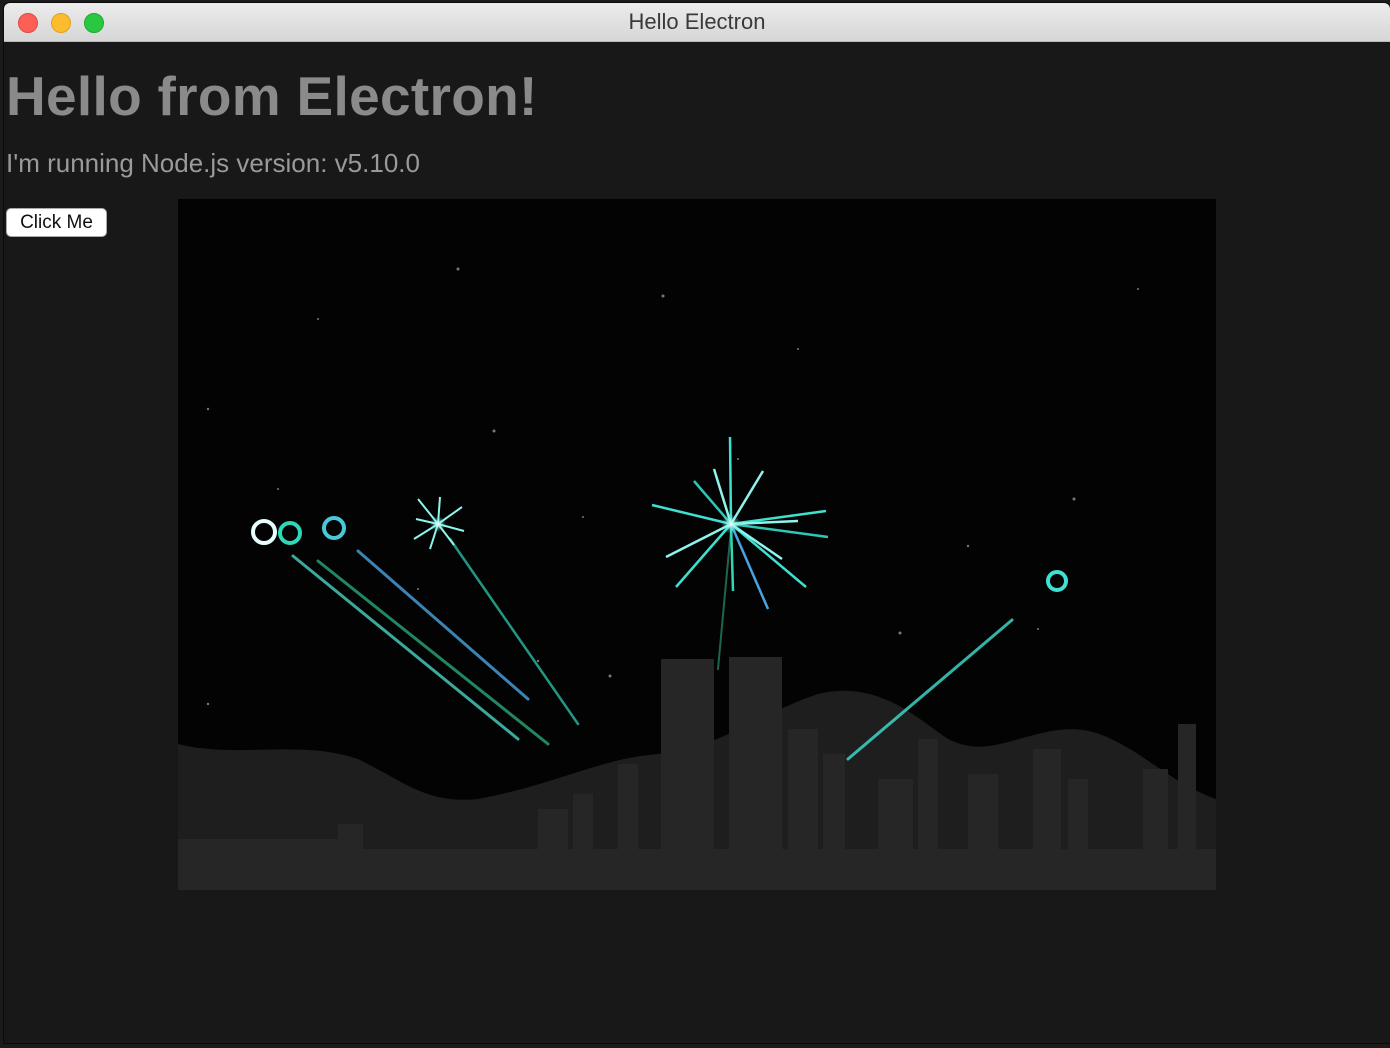 The height and width of the screenshot is (1048, 1390). Describe the element at coordinates (94, 23) in the screenshot. I see `maximize-light-icon` at that location.